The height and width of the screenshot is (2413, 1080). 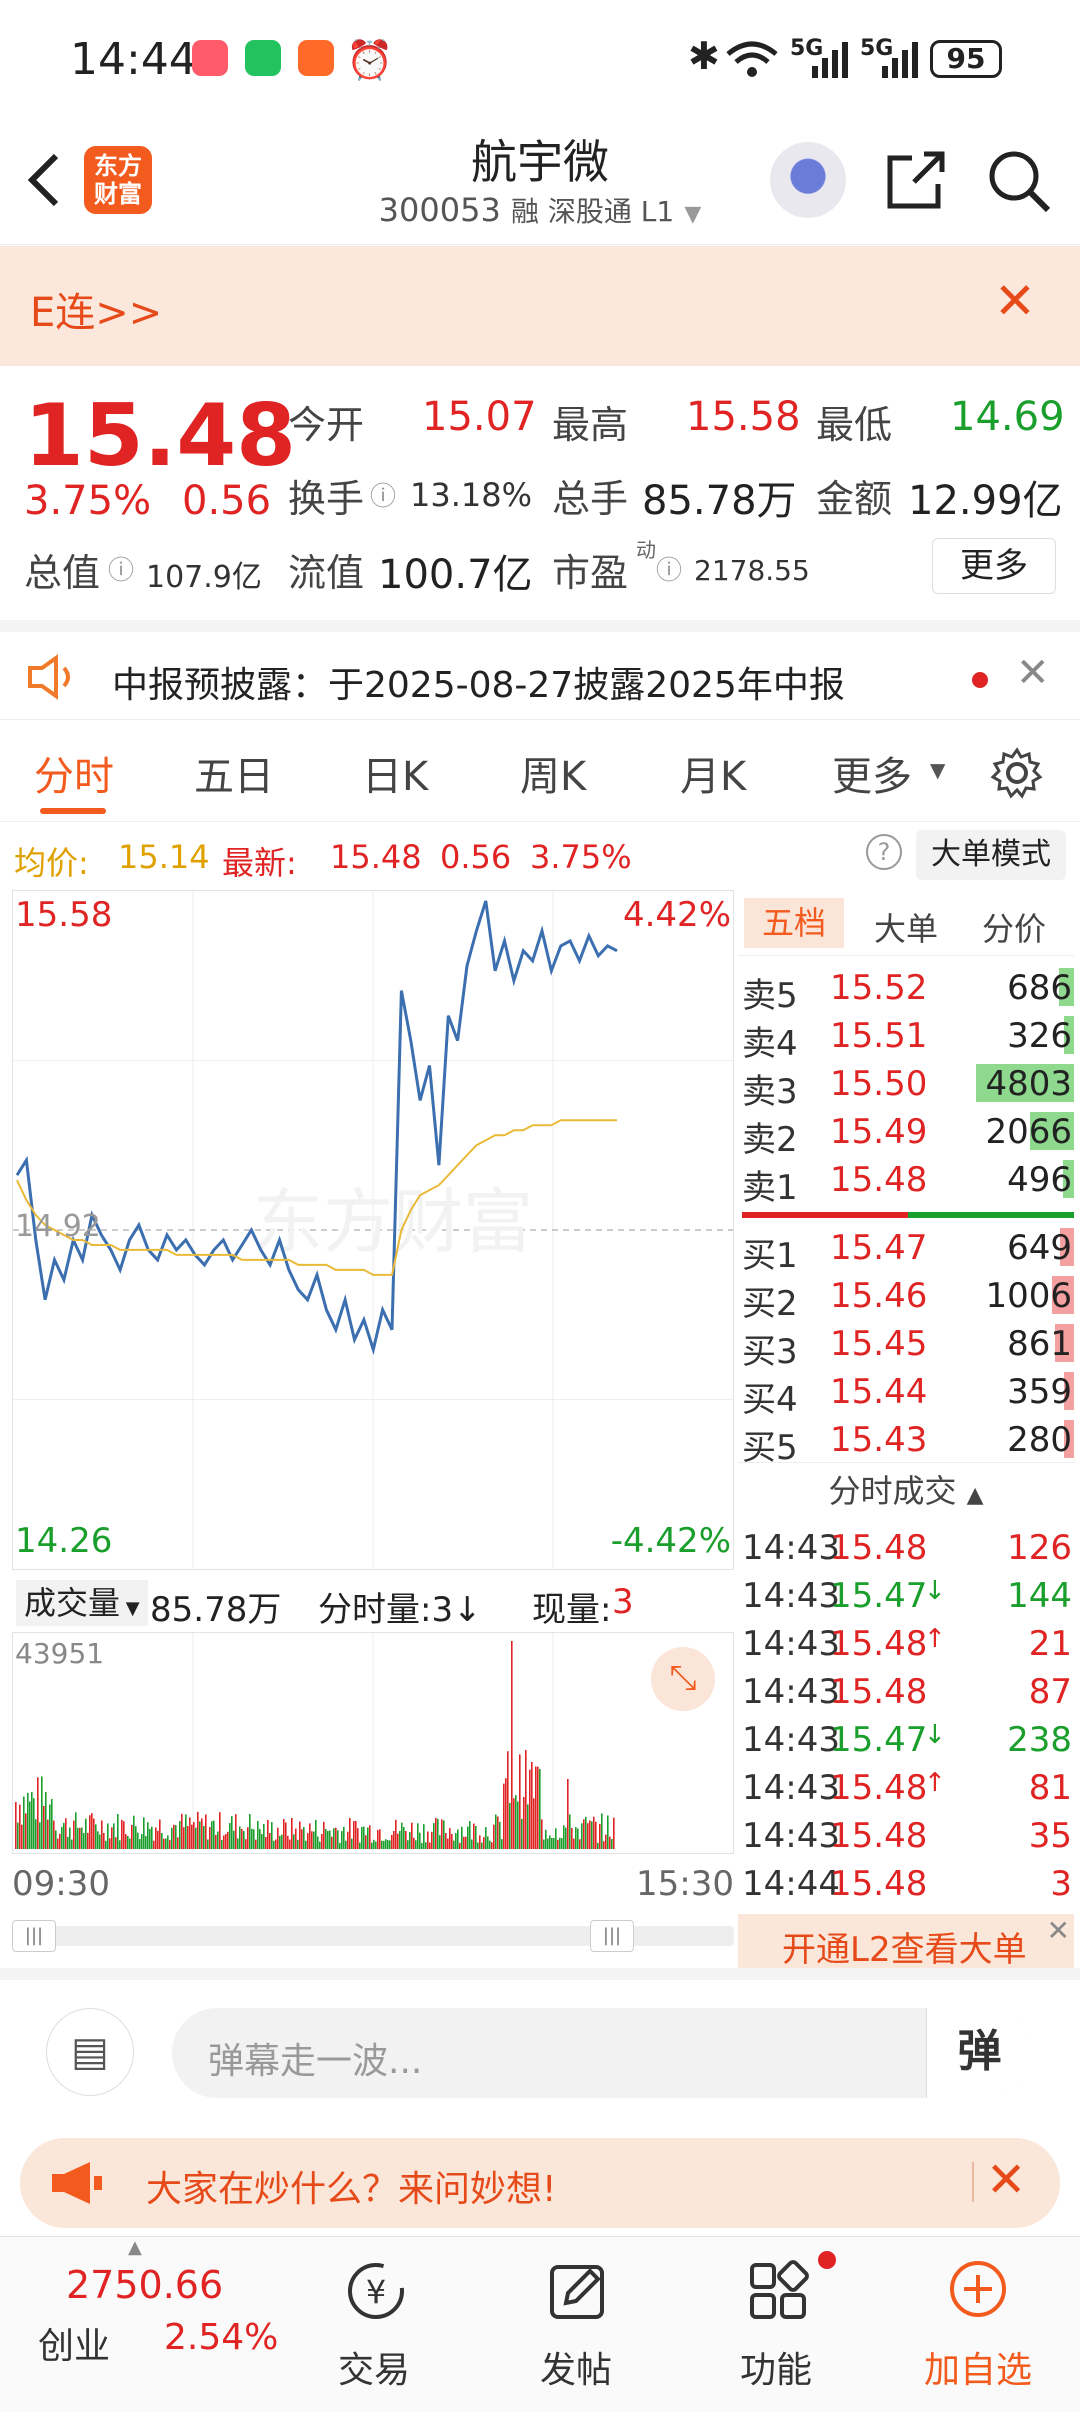 I want to click on tab-intraday: 分时, so click(x=74, y=773).